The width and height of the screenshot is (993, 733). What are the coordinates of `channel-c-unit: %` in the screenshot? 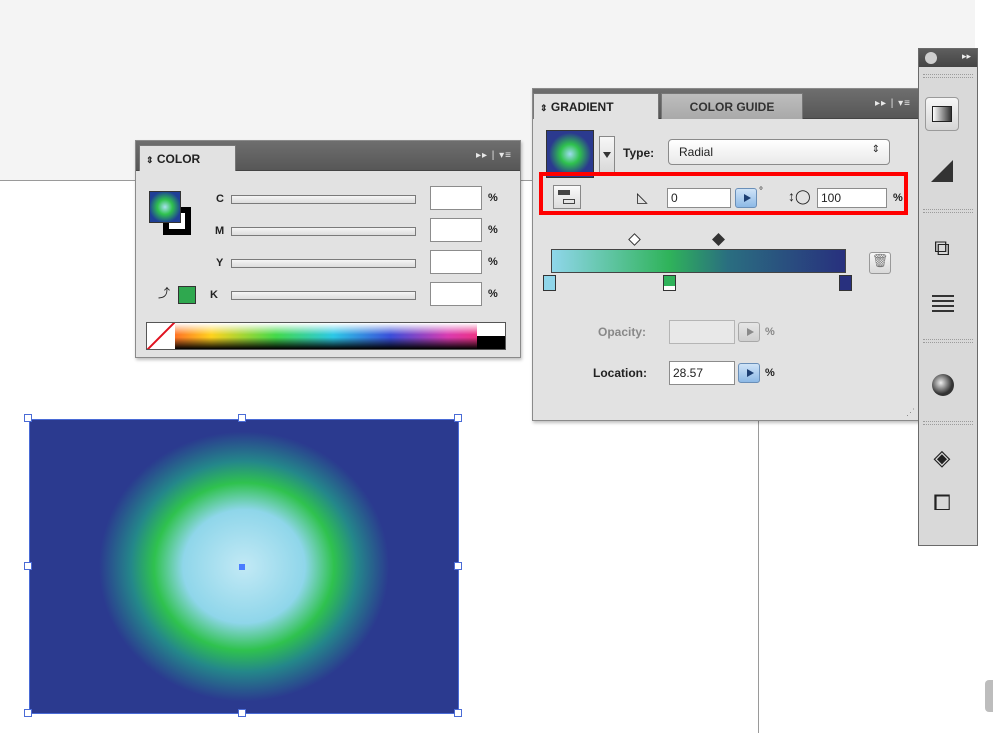 It's located at (493, 198).